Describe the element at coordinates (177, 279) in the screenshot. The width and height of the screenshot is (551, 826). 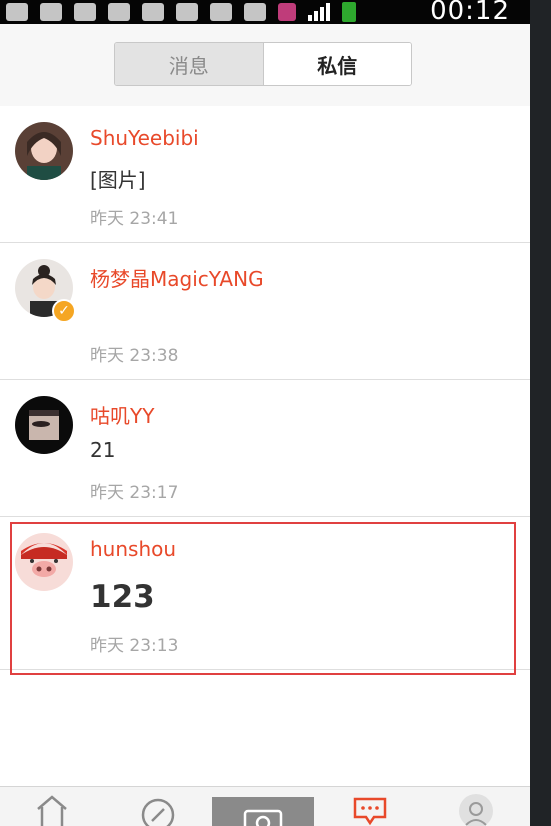
I see `sender-name: 杨梦晶MagicYANG` at that location.